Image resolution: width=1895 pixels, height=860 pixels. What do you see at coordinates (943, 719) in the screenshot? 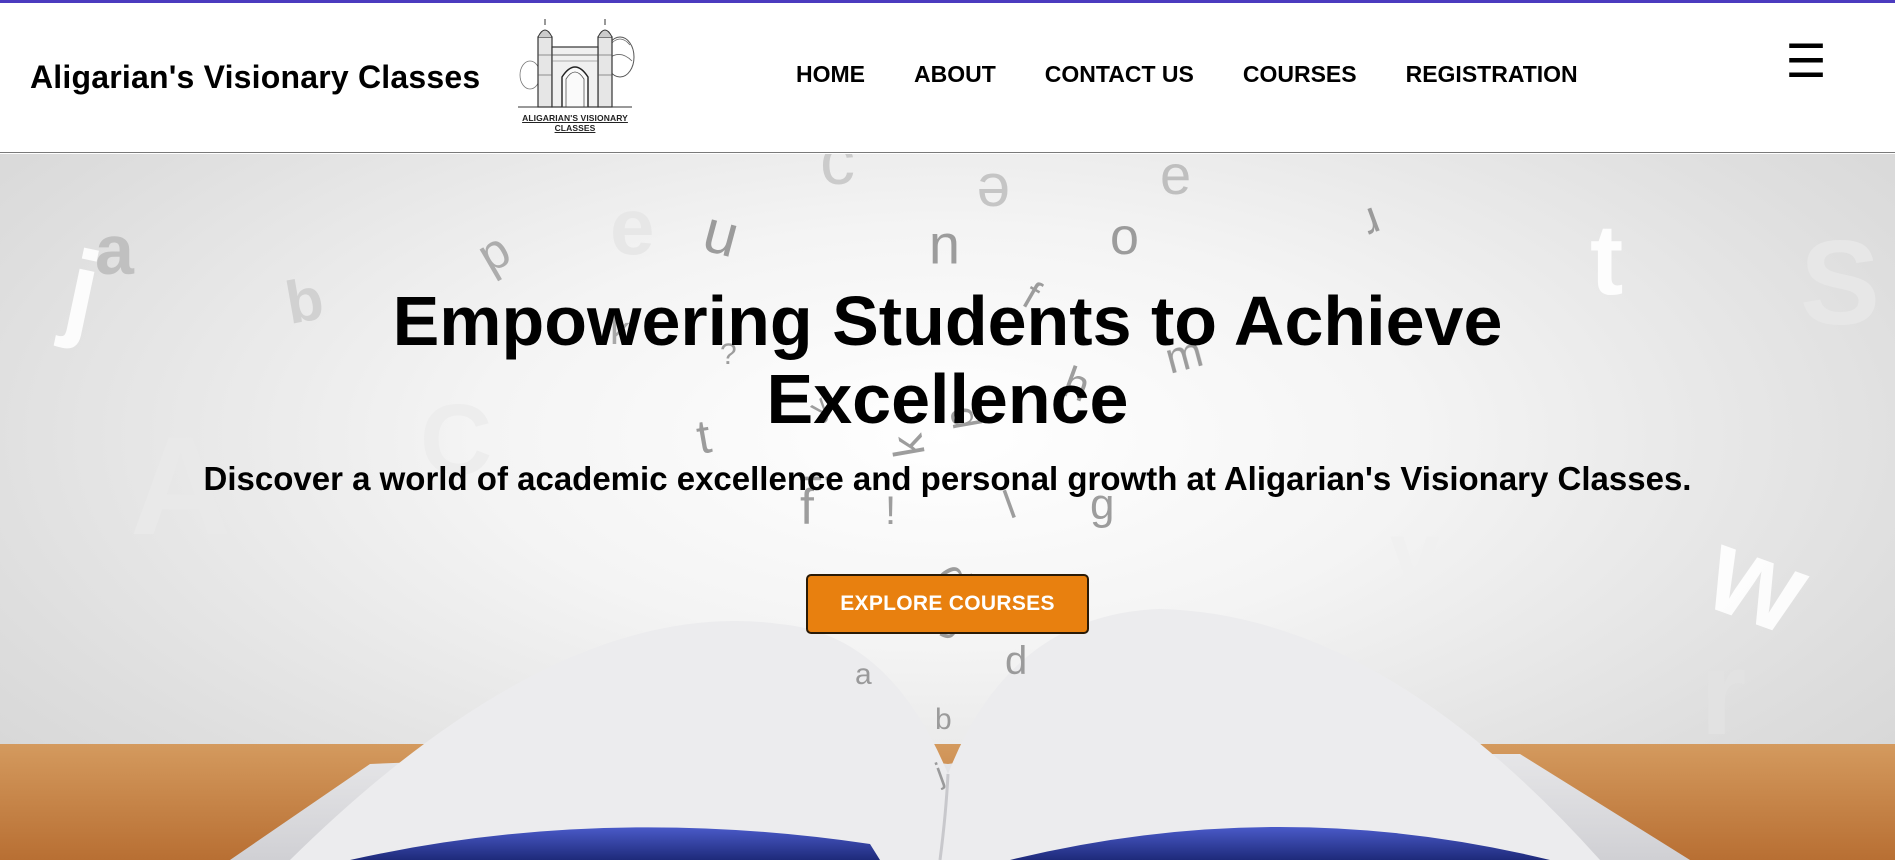
I see `svg-text: b` at bounding box center [943, 719].